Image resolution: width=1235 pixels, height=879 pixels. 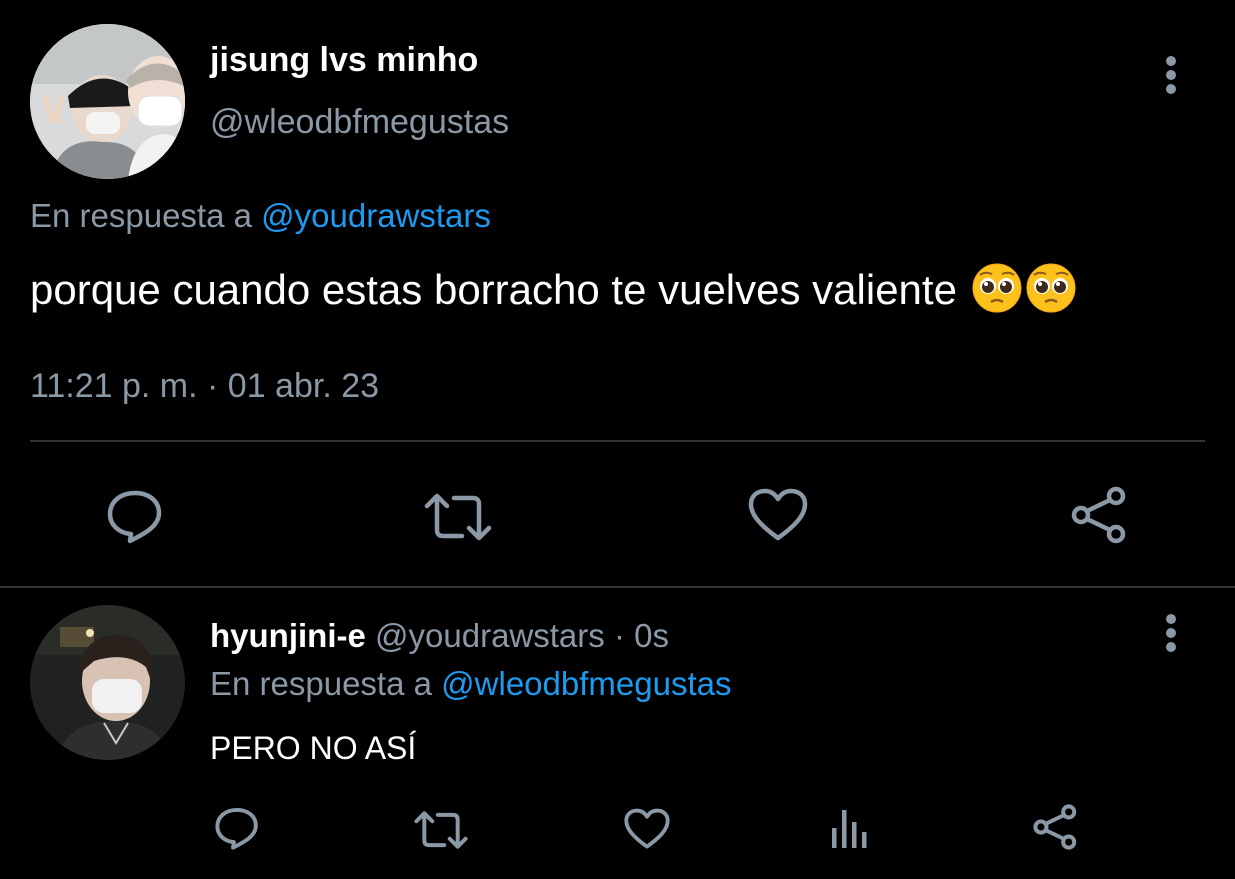 I want to click on divider, so click(x=617, y=441).